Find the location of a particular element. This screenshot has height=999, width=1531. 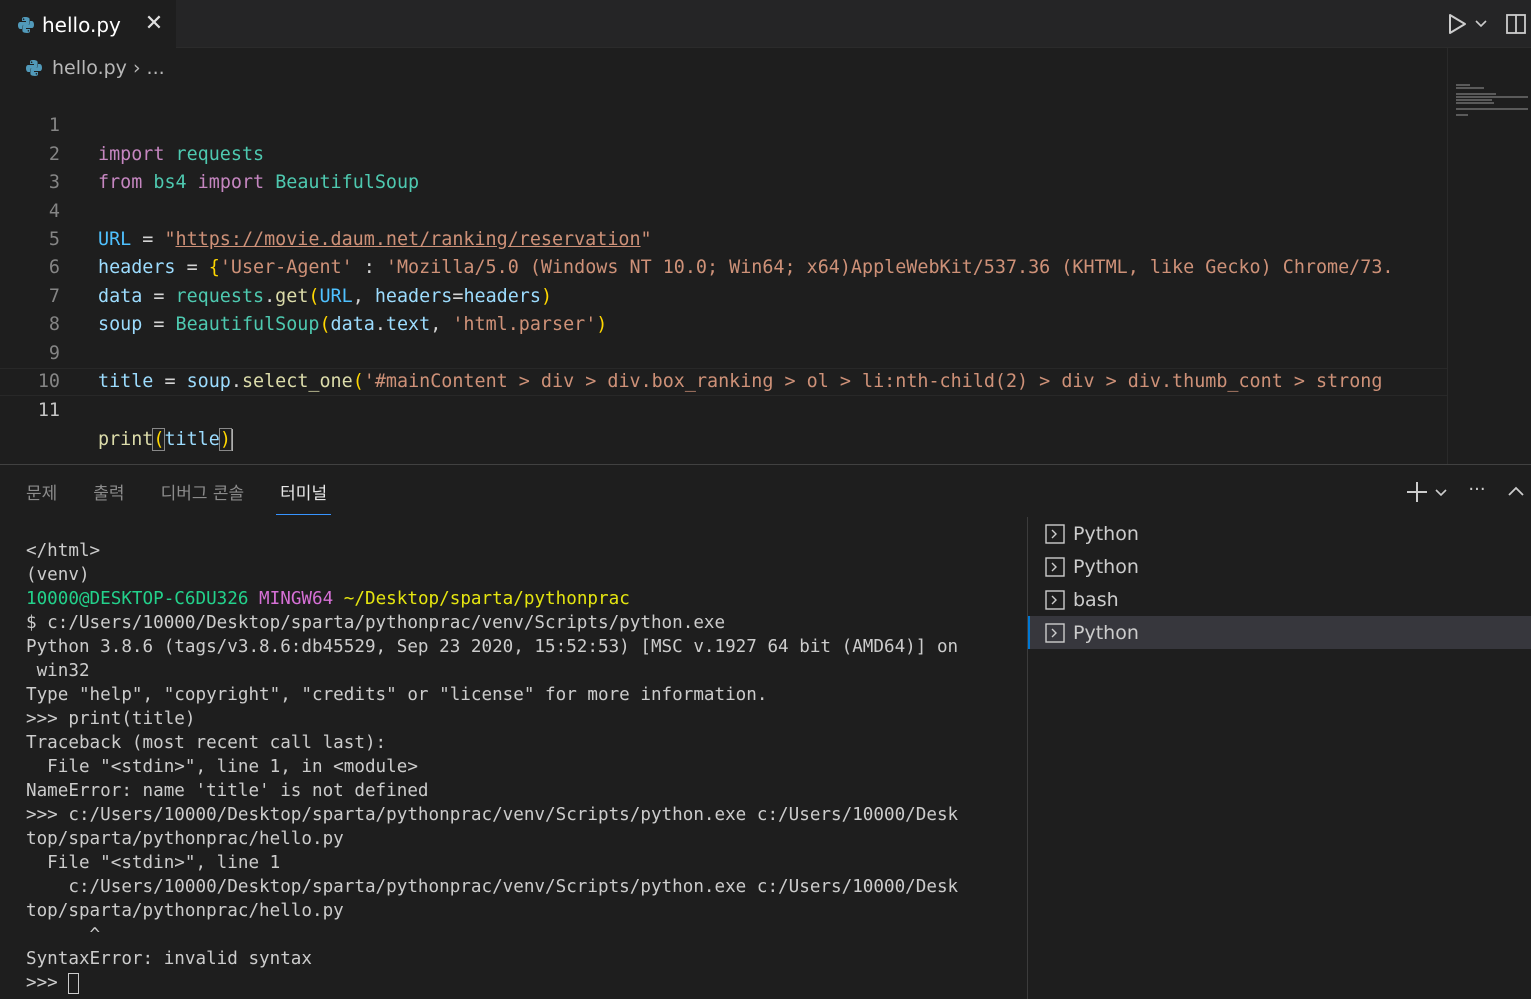

prompt-env: MINGW64 is located at coordinates (296, 599).